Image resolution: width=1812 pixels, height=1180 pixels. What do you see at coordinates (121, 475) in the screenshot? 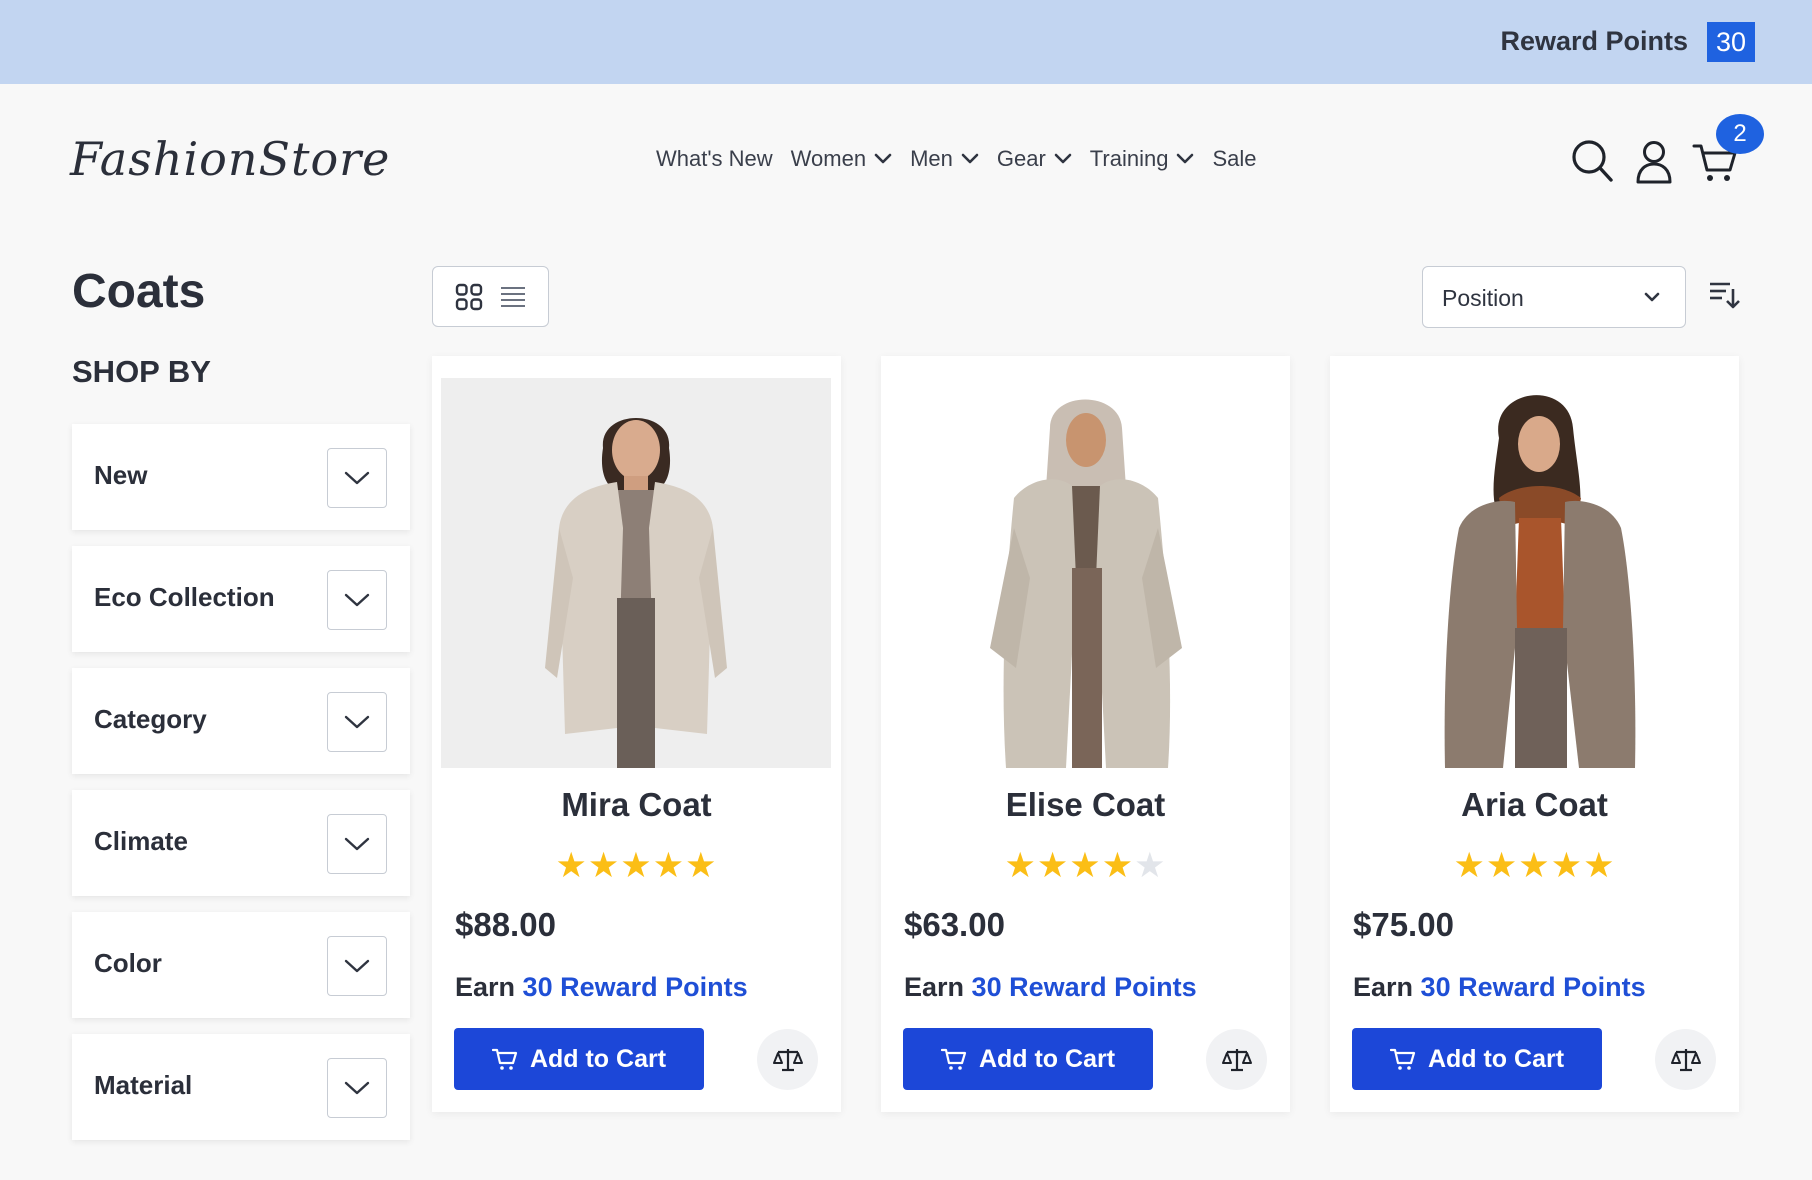
I see `filter-label: New` at bounding box center [121, 475].